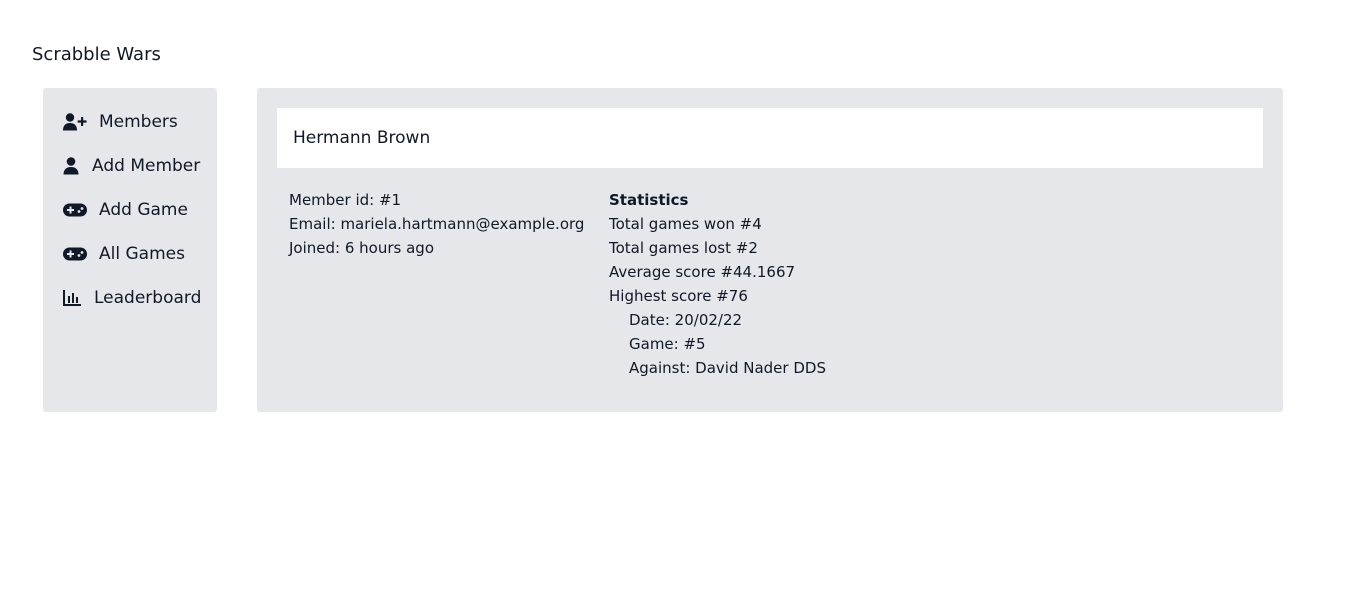  I want to click on highest-score-date: Date: 20/02/22, so click(686, 320).